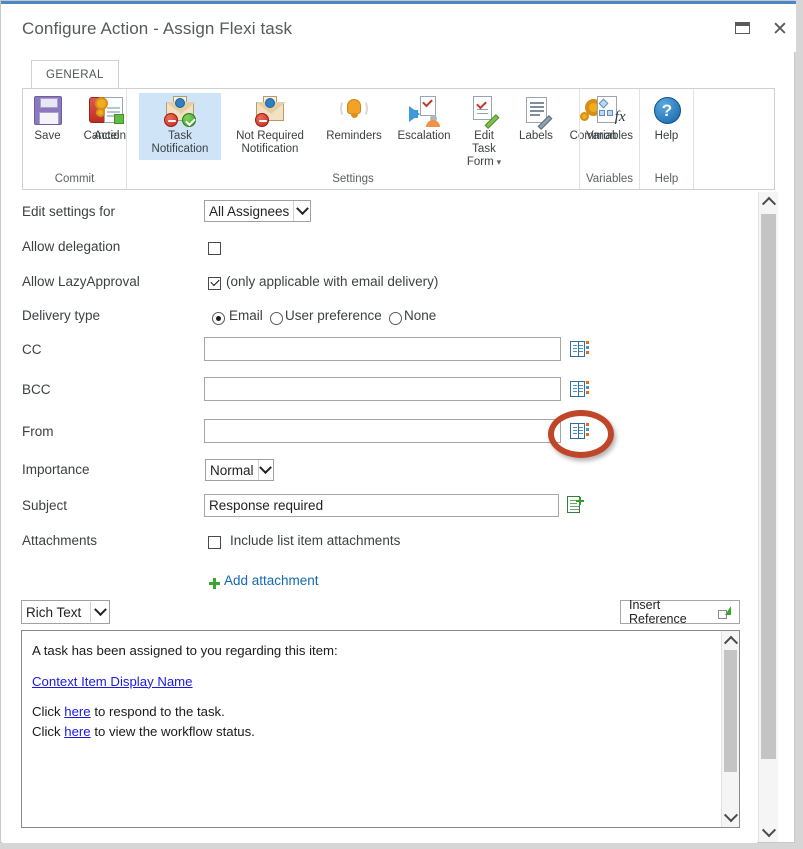 The width and height of the screenshot is (803, 849). Describe the element at coordinates (112, 681) in the screenshot. I see `context-item-display-name-link: Context Item Display Name` at that location.